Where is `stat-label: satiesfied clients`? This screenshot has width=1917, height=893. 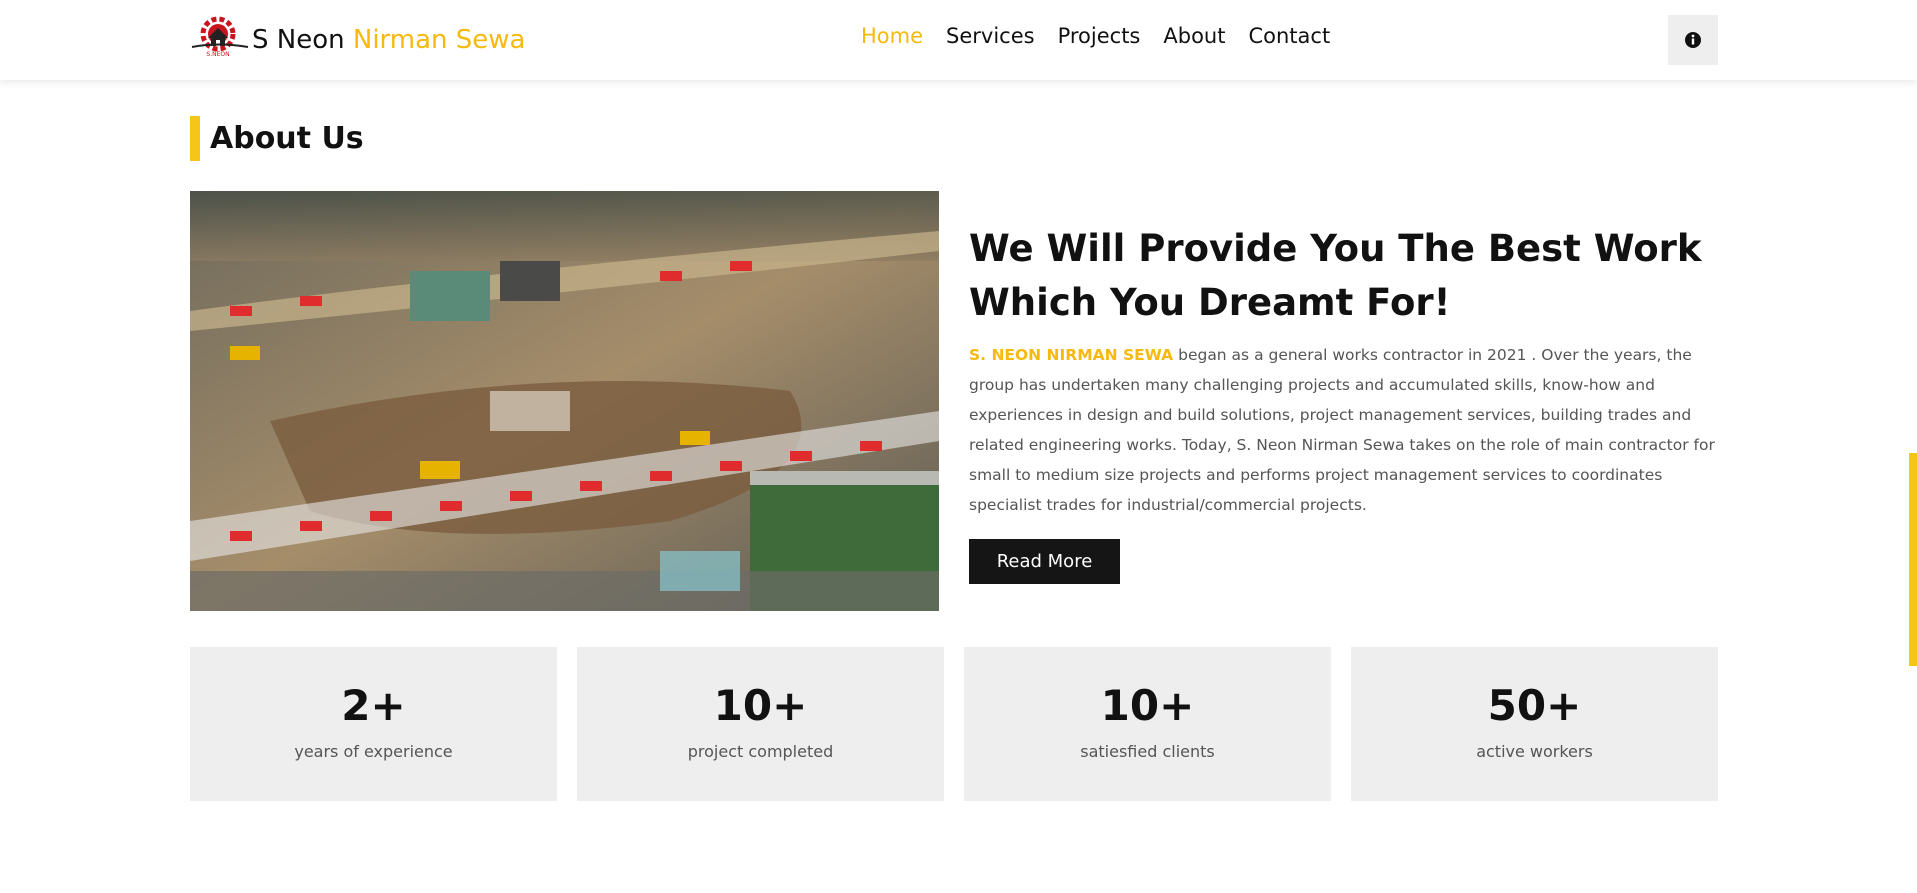
stat-label: satiesfied clients is located at coordinates (1147, 751).